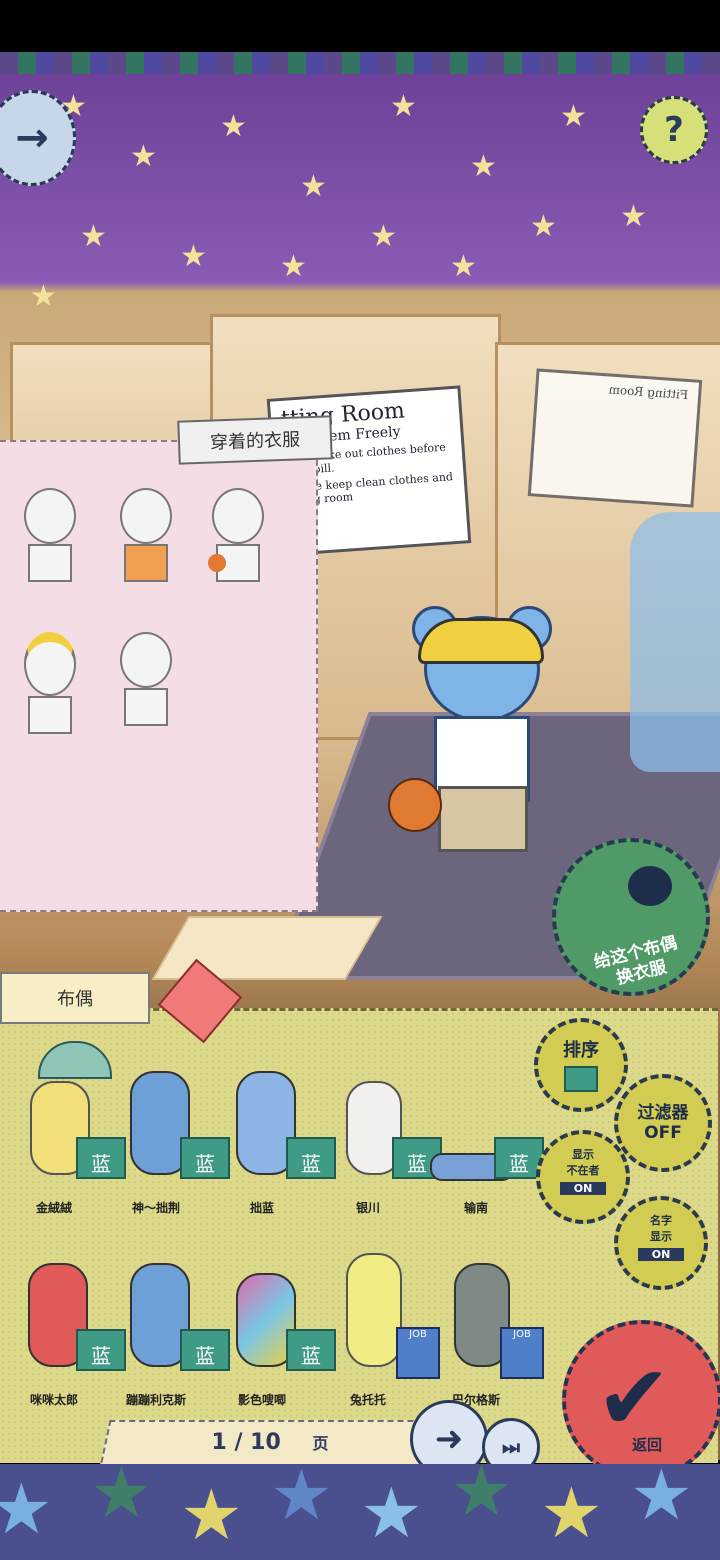 This screenshot has height=1560, width=720. Describe the element at coordinates (273, 1323) in the screenshot. I see `plush-item: 蓝 影色嗖唧` at that location.